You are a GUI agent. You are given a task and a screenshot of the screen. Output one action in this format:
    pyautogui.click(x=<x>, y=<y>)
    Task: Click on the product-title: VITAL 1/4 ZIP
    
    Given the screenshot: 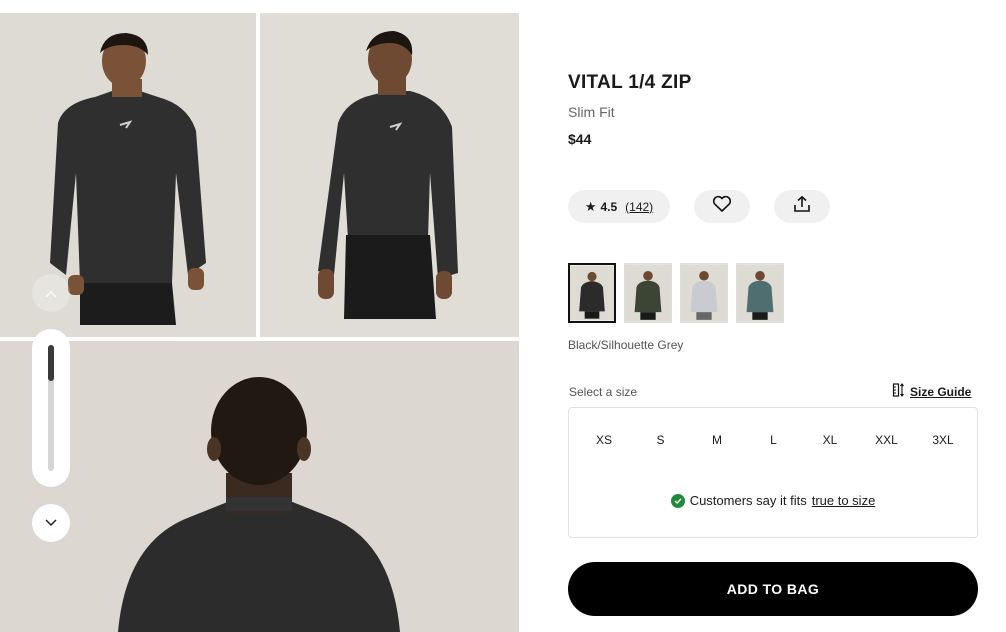 What is the action you would take?
    pyautogui.click(x=630, y=82)
    